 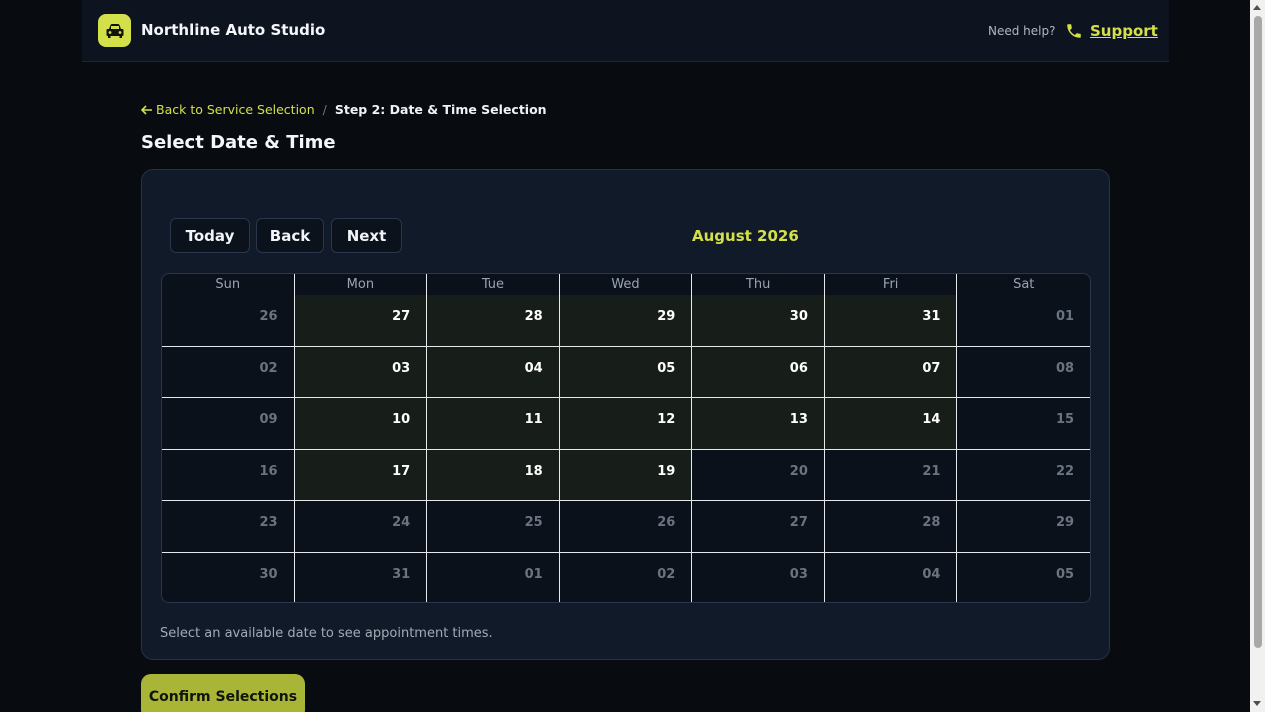 What do you see at coordinates (493, 474) in the screenshot?
I see `available-day-cell: 18` at bounding box center [493, 474].